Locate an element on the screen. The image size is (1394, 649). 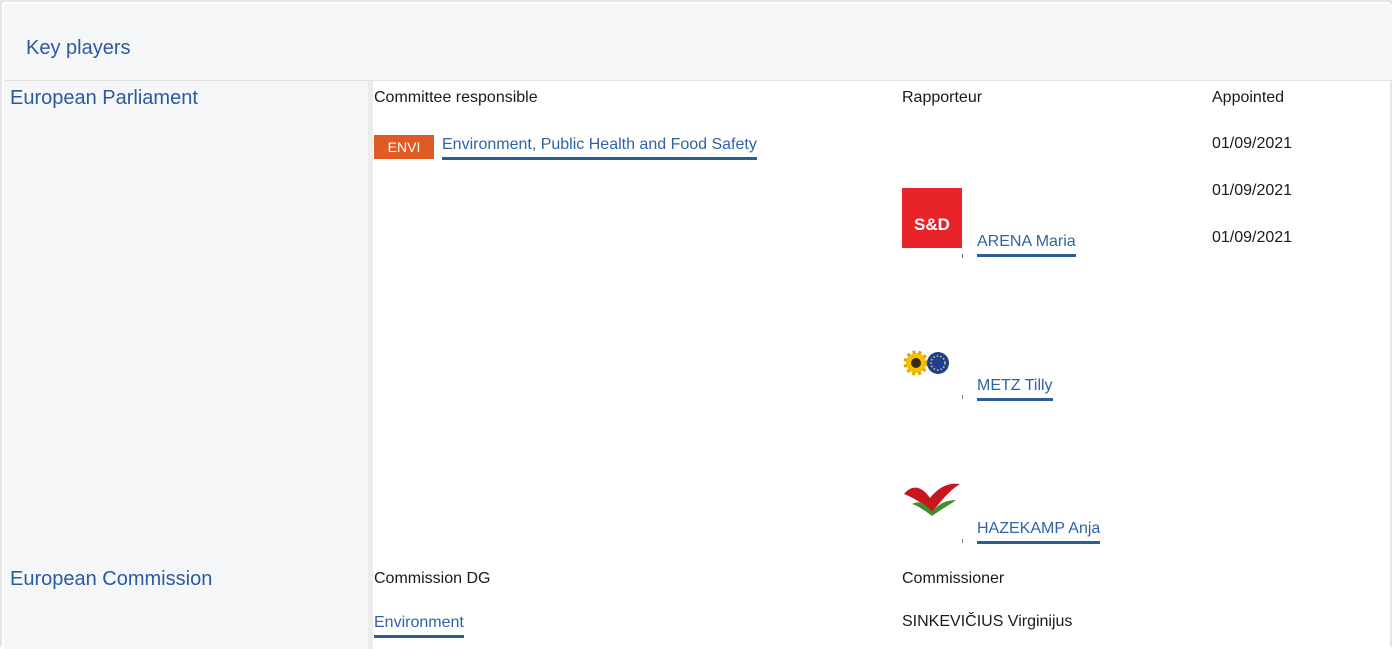
commission-dg-header: Commission DG is located at coordinates (432, 578).